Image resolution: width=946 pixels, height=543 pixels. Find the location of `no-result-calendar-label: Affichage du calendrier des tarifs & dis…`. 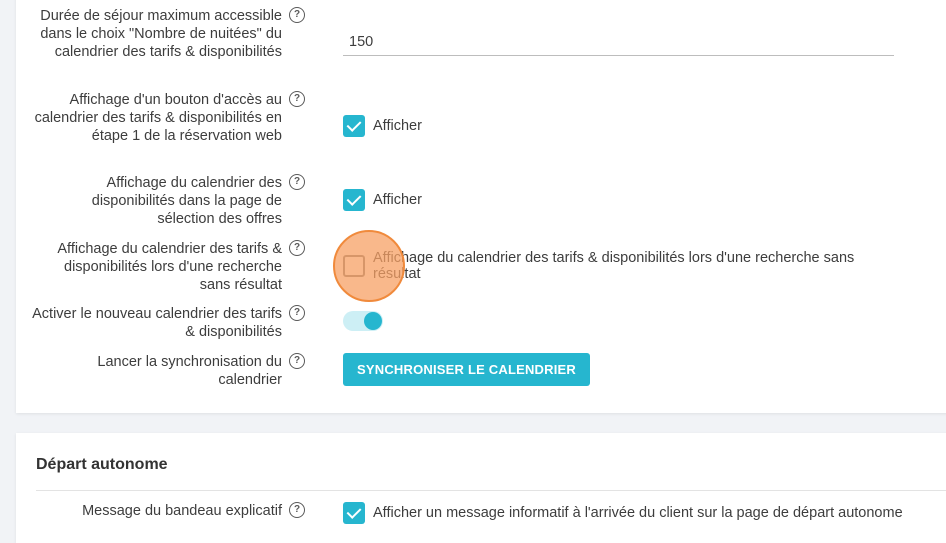

no-result-calendar-label: Affichage du calendrier des tarifs & dis… is located at coordinates (169, 267).